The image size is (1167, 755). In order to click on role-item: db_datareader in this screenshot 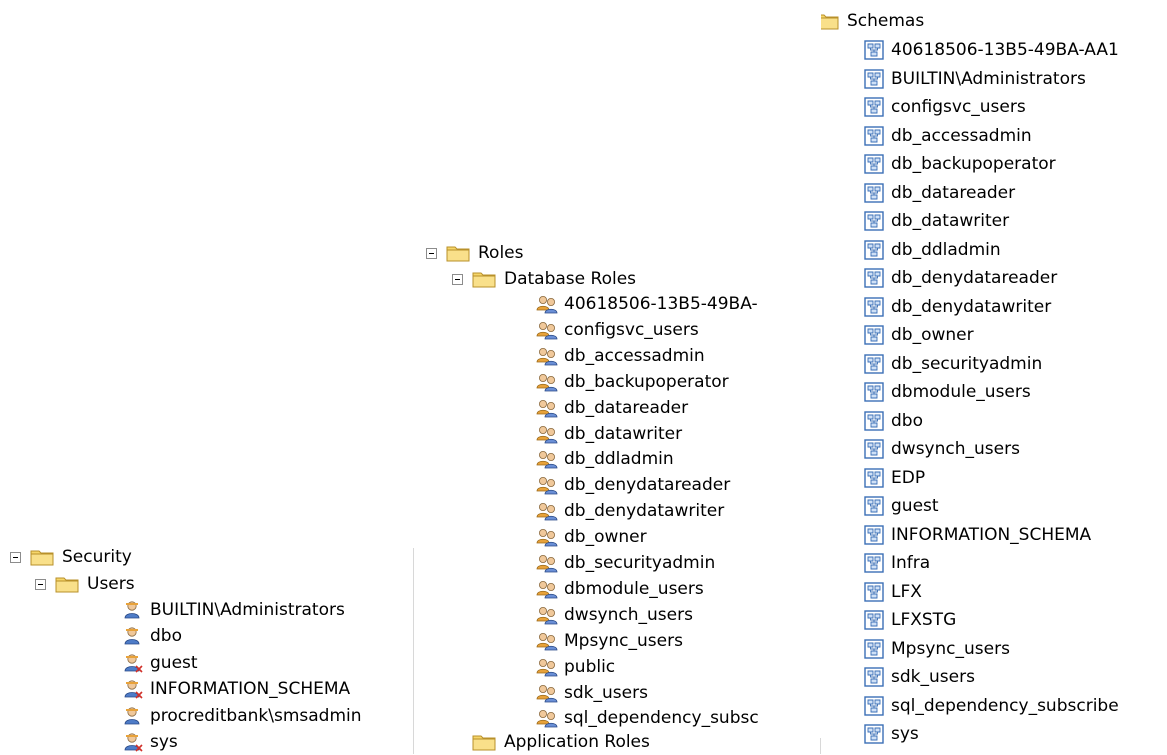, I will do `click(612, 408)`.